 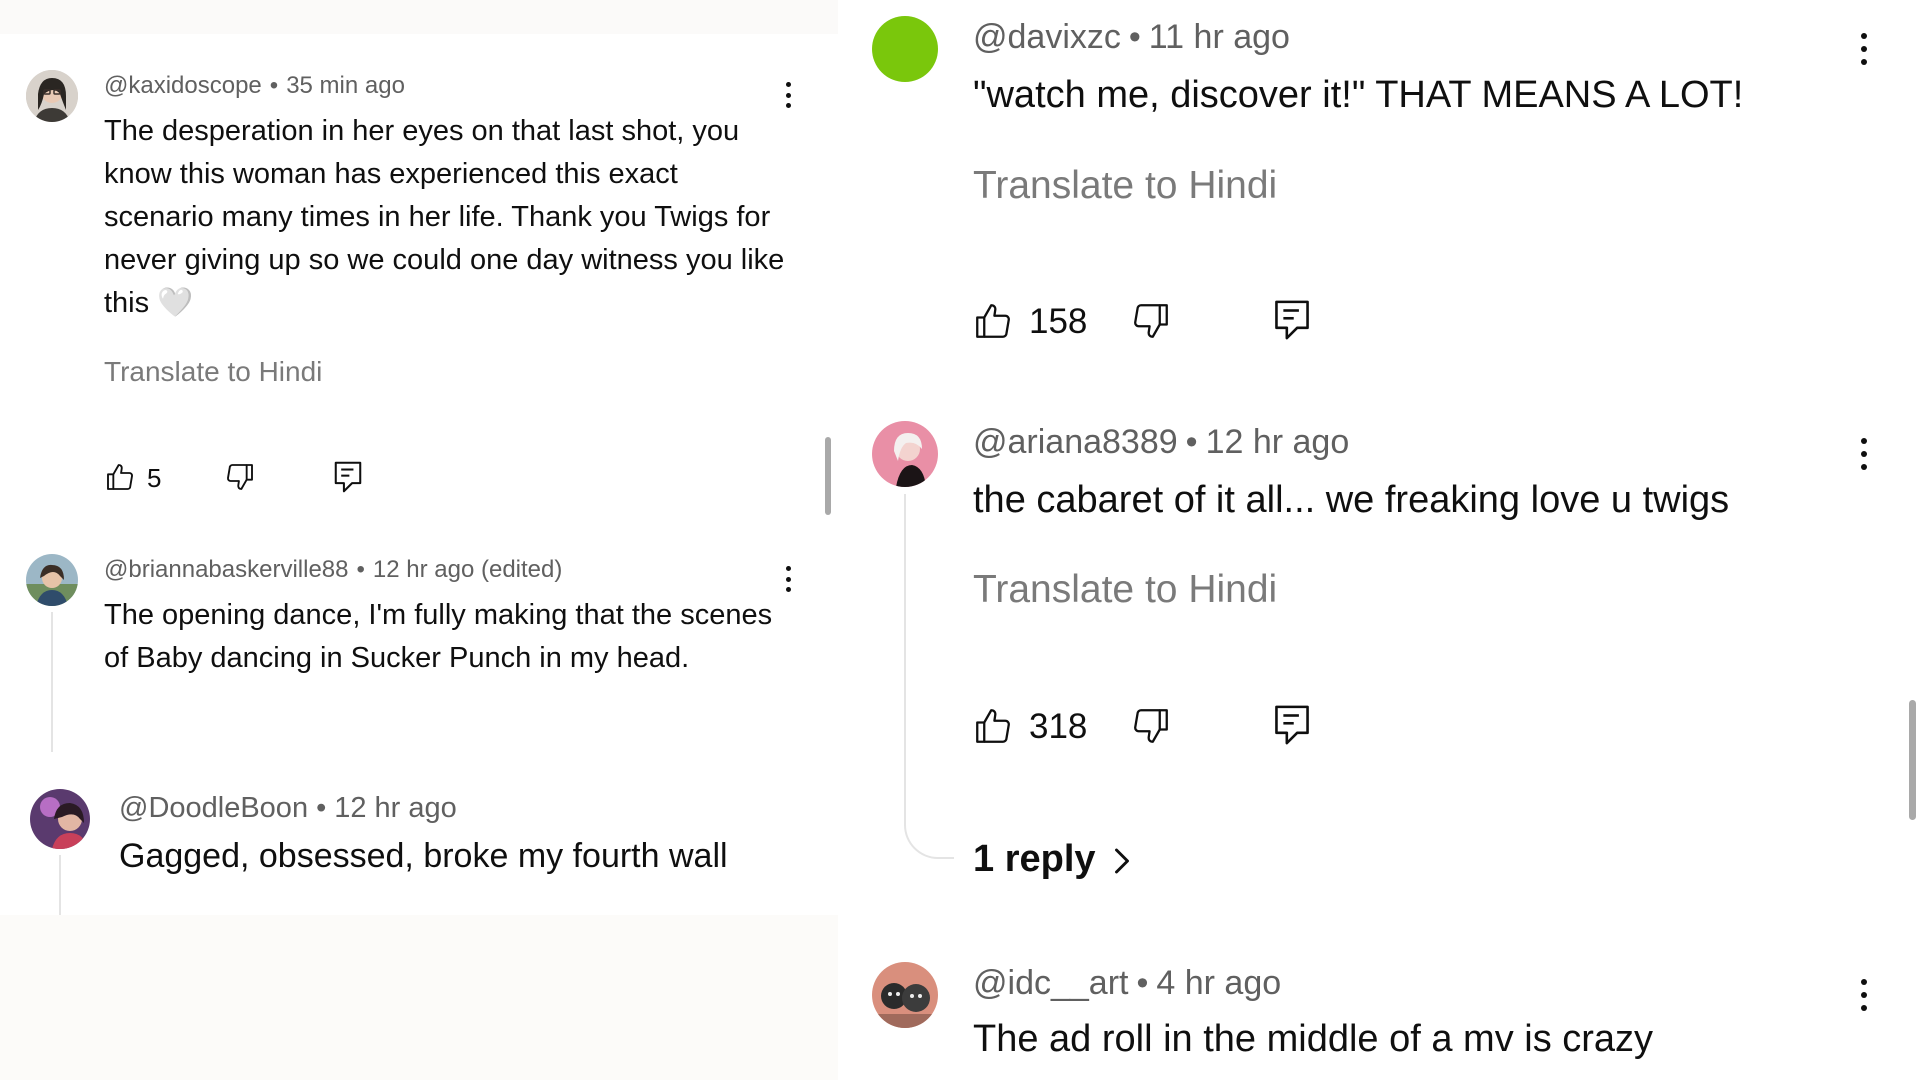 What do you see at coordinates (423, 856) in the screenshot?
I see `comment-text: Gagged, obsessed, broke my fourth wall` at bounding box center [423, 856].